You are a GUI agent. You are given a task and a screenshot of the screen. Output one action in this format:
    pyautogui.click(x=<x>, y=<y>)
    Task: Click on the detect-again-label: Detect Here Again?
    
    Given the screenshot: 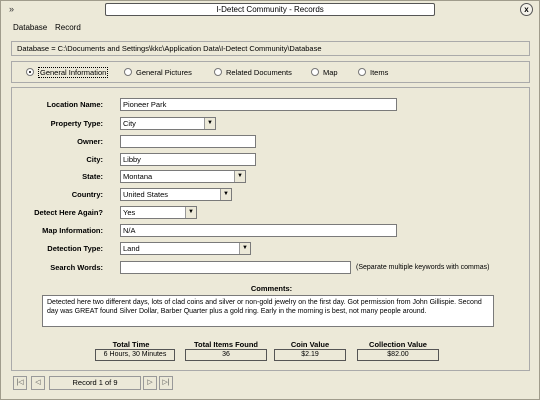 What is the action you would take?
    pyautogui.click(x=68, y=212)
    